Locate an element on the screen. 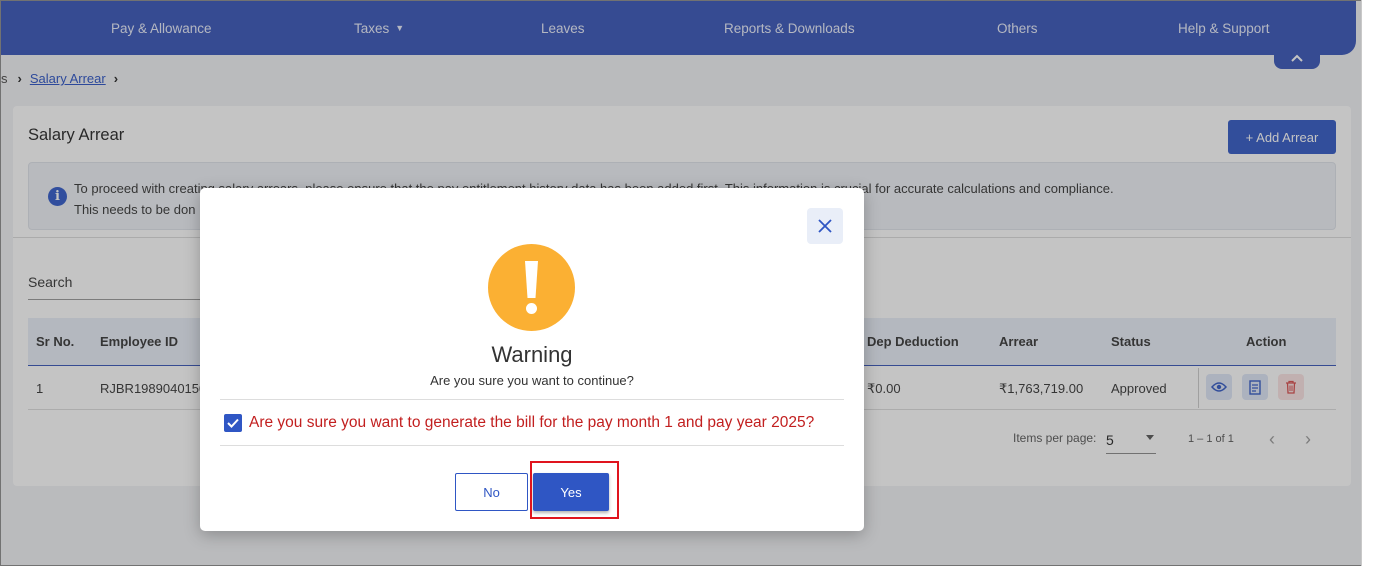 The height and width of the screenshot is (566, 1373). yes-button-highlight is located at coordinates (574, 490).